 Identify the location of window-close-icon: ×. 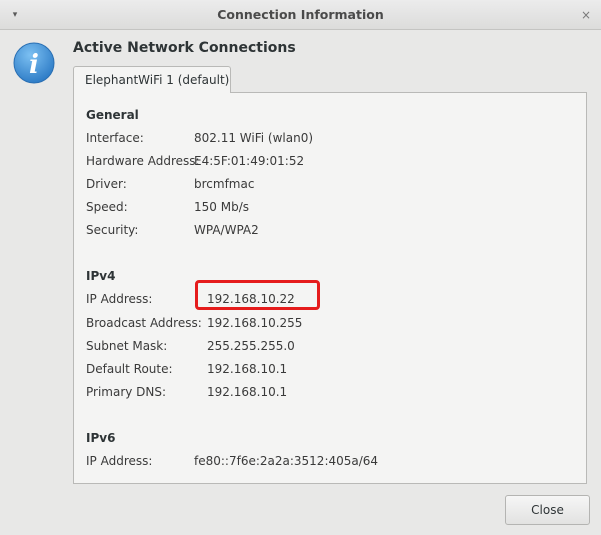
(586, 15).